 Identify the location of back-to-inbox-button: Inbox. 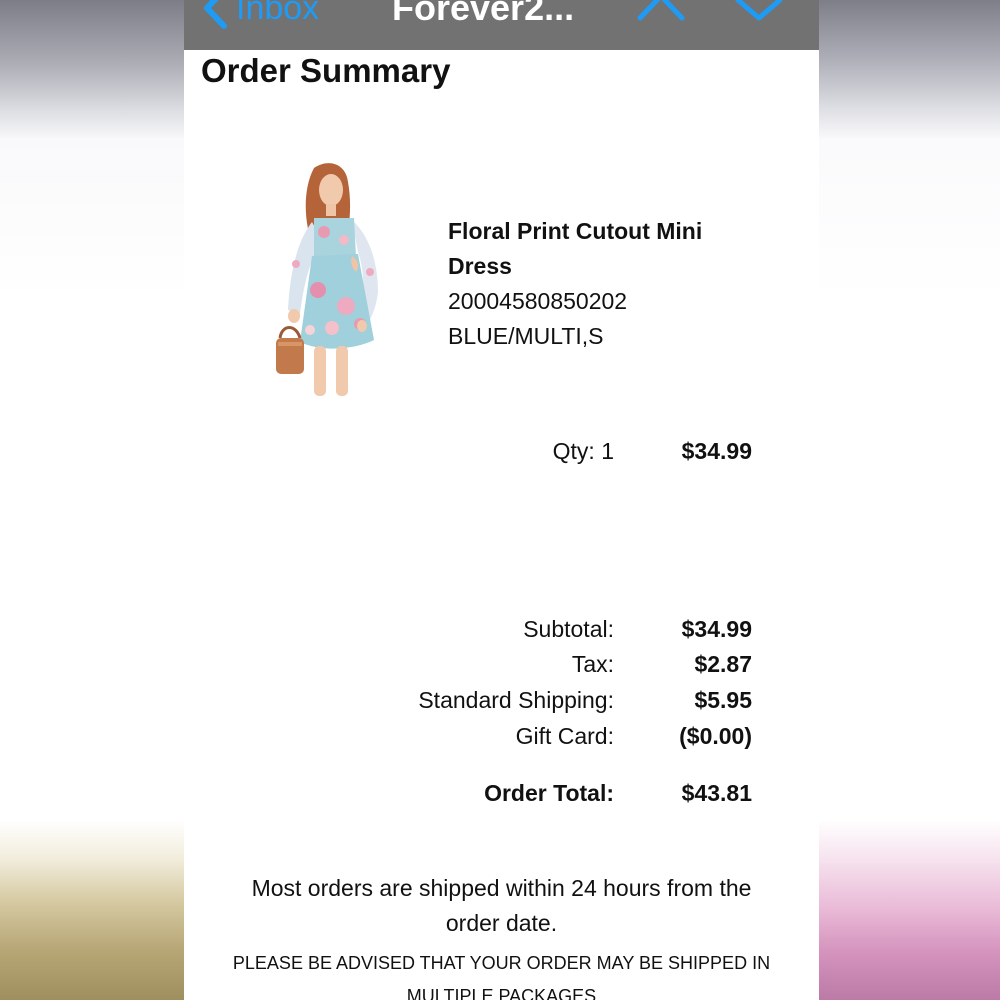
(260, 17).